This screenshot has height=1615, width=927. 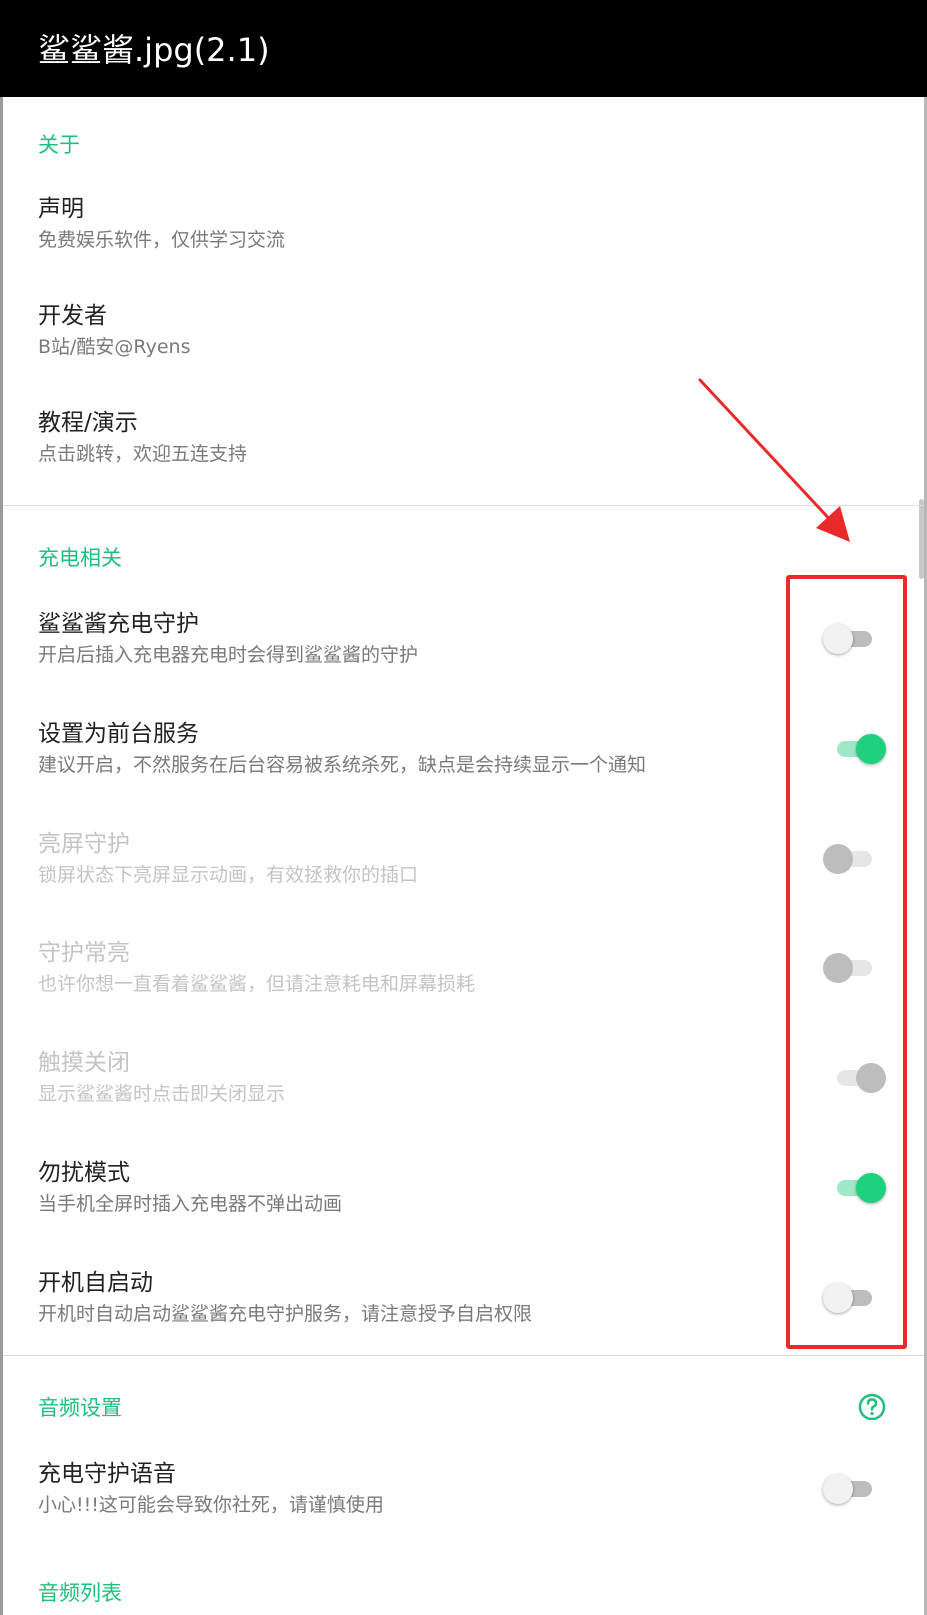 I want to click on pref-summary: 免费娱乐软件，仅供学习交流, so click(x=162, y=240).